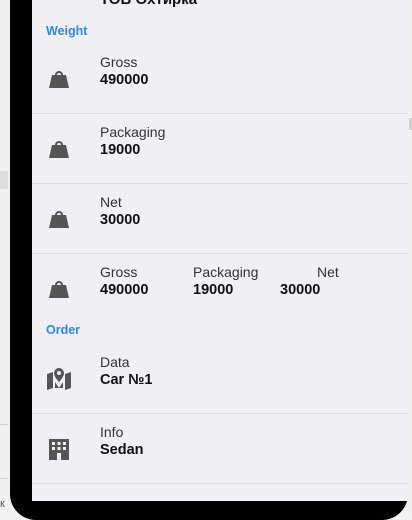  What do you see at coordinates (210, 506) in the screenshot?
I see `phone-bottom-bezel` at bounding box center [210, 506].